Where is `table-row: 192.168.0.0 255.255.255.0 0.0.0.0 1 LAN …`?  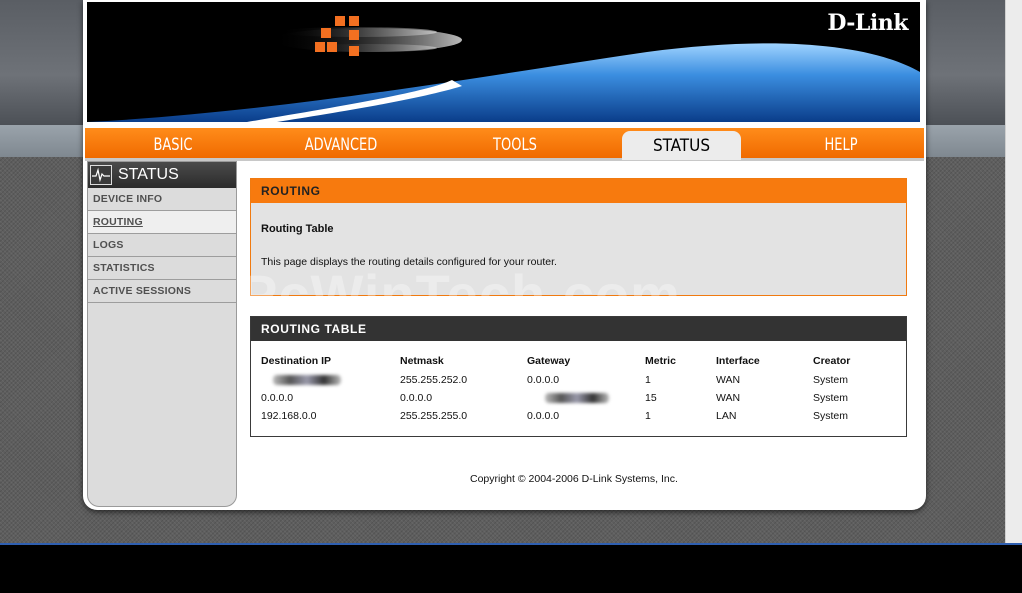
table-row: 192.168.0.0 255.255.255.0 0.0.0.0 1 LAN … is located at coordinates (577, 416).